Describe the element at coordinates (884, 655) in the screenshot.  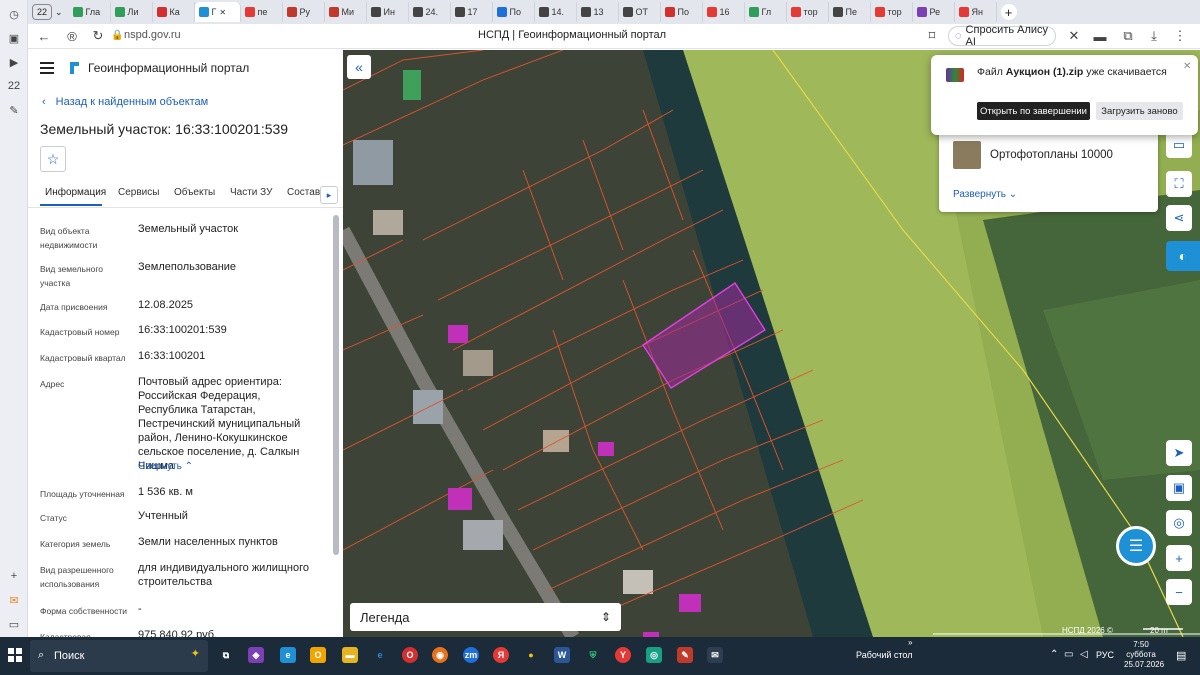
I see `desktop-label: Рабочий стол` at that location.